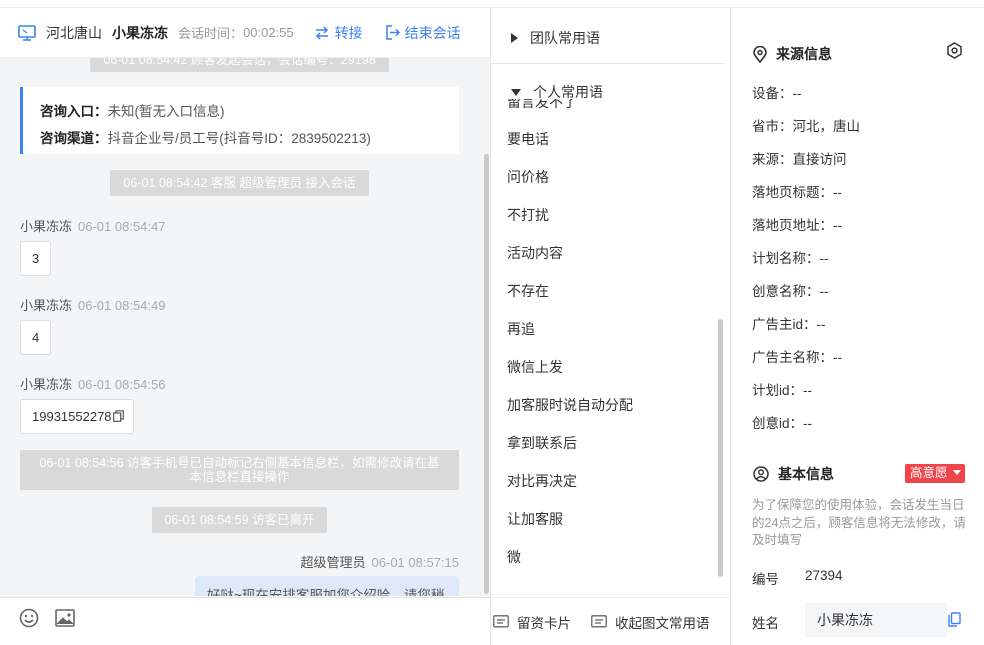 The width and height of the screenshot is (984, 645). What do you see at coordinates (211, 33) in the screenshot?
I see `session-time-label: 会话时间：` at bounding box center [211, 33].